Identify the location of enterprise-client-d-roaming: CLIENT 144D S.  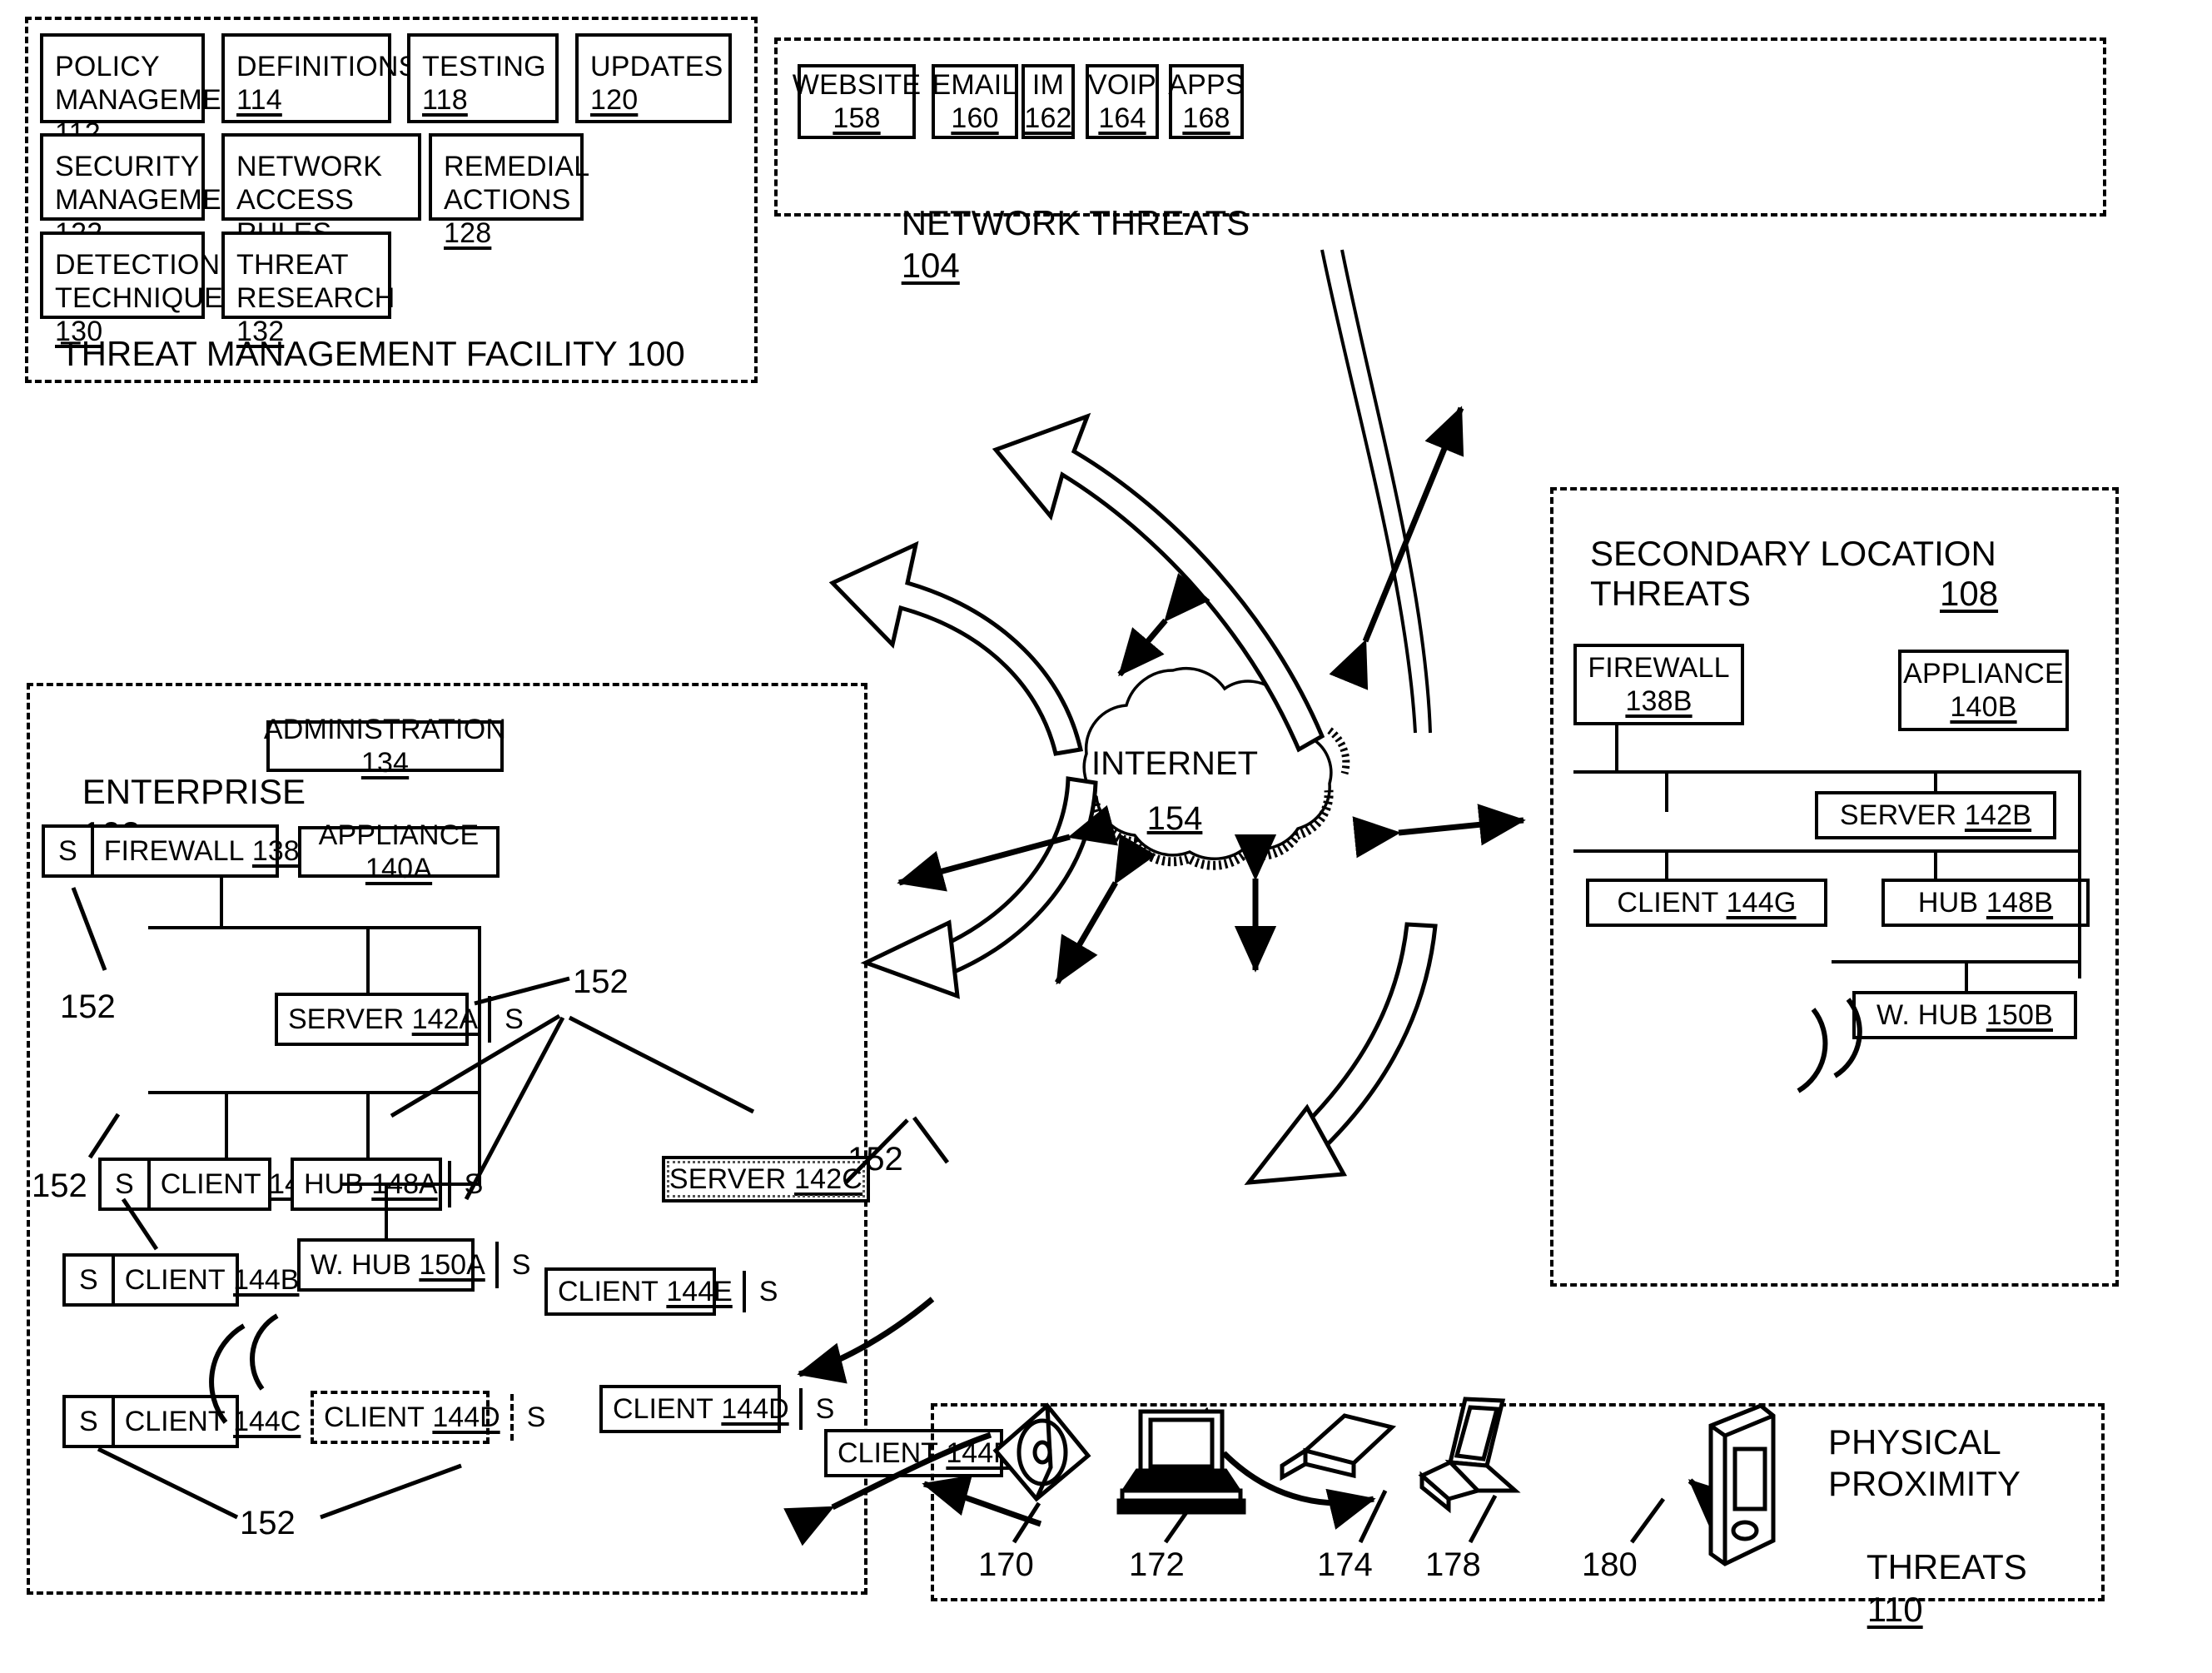
(428, 1418).